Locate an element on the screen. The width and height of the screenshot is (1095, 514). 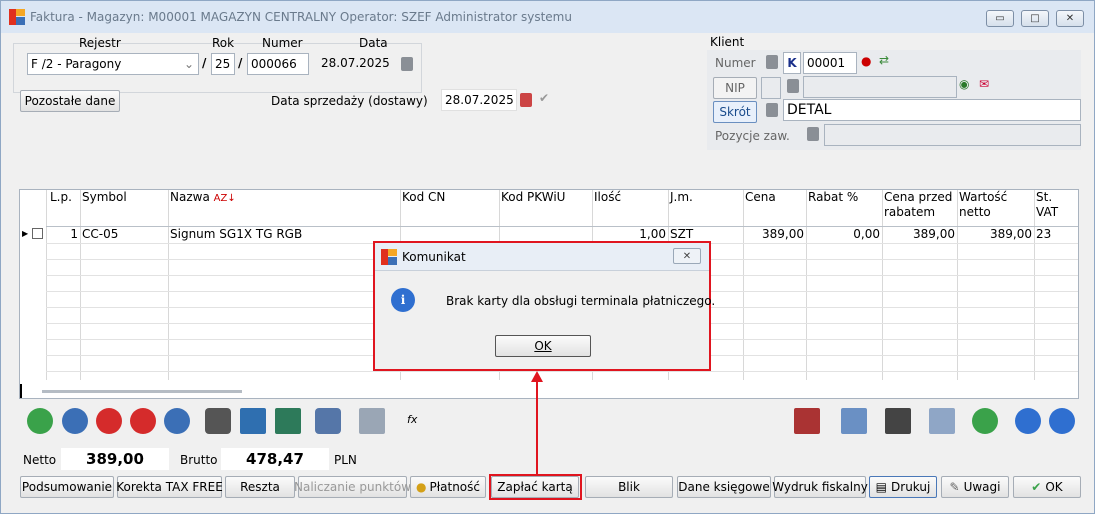
cell-lp: 1 is located at coordinates (74, 234).